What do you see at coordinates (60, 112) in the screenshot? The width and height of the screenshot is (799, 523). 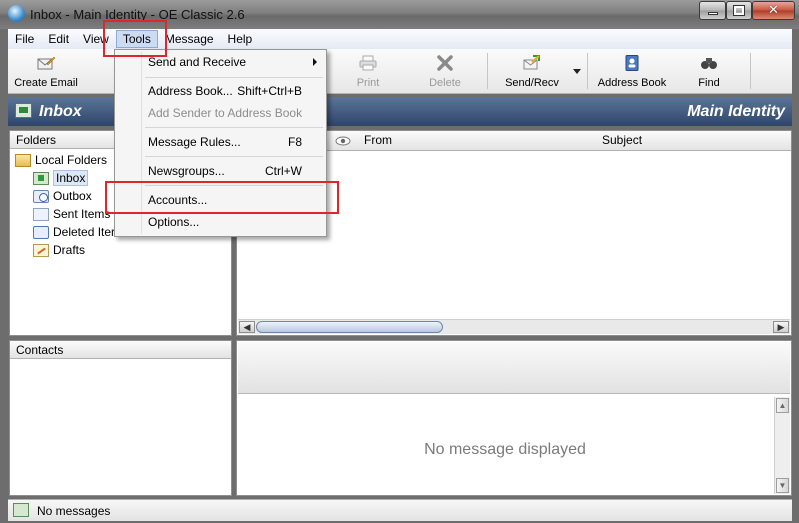 I see `current-folder-title: Inbox` at bounding box center [60, 112].